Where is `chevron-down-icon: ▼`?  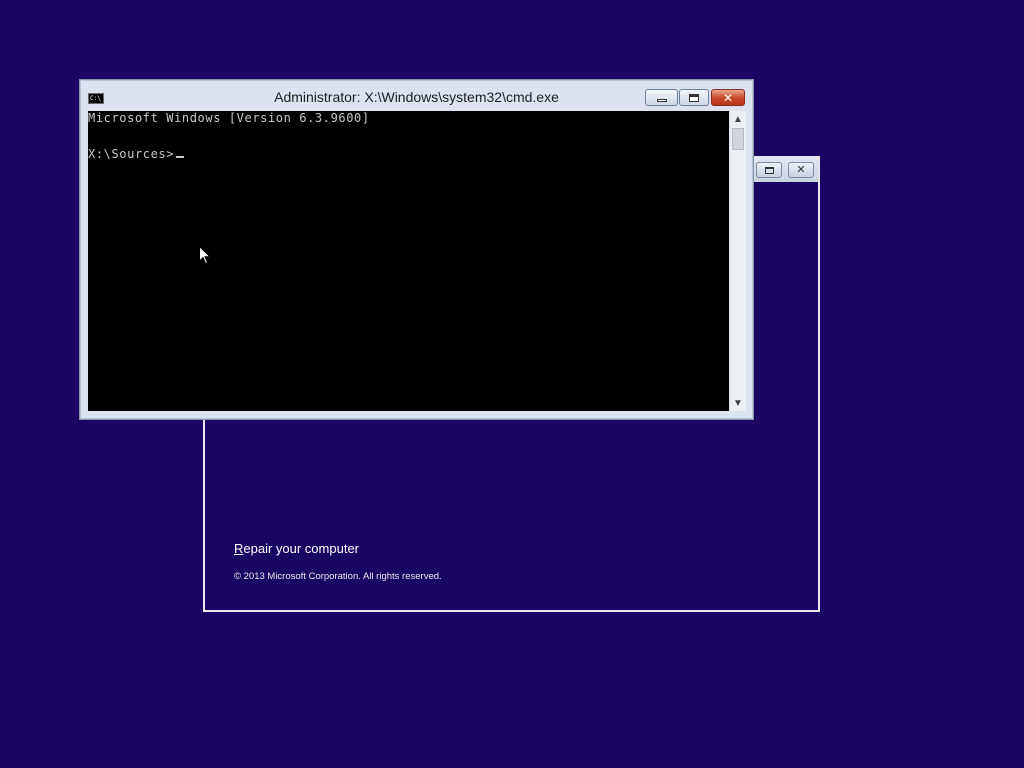 chevron-down-icon: ▼ is located at coordinates (738, 403).